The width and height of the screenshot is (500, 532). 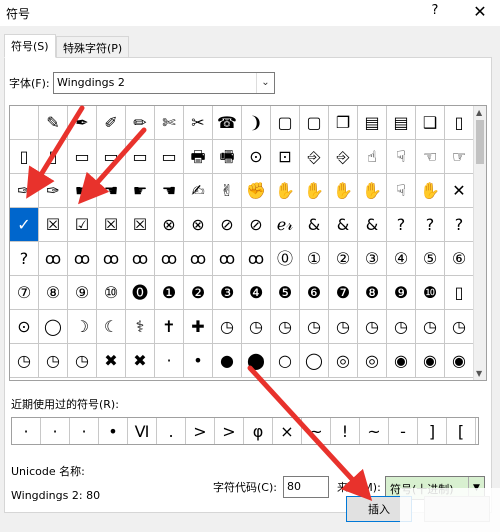 I want to click on symbol-cell: ⊗, so click(x=198, y=225).